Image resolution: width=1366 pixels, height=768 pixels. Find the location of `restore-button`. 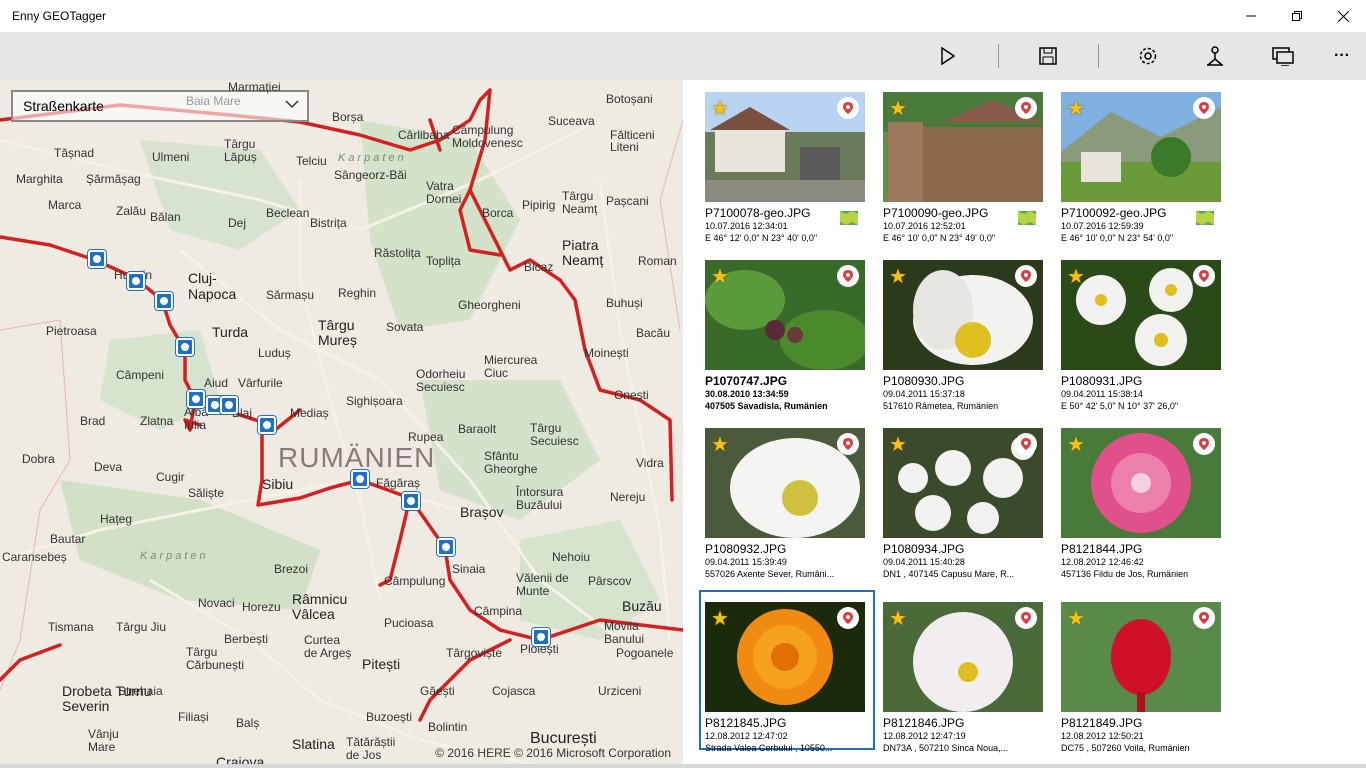

restore-button is located at coordinates (1297, 16).